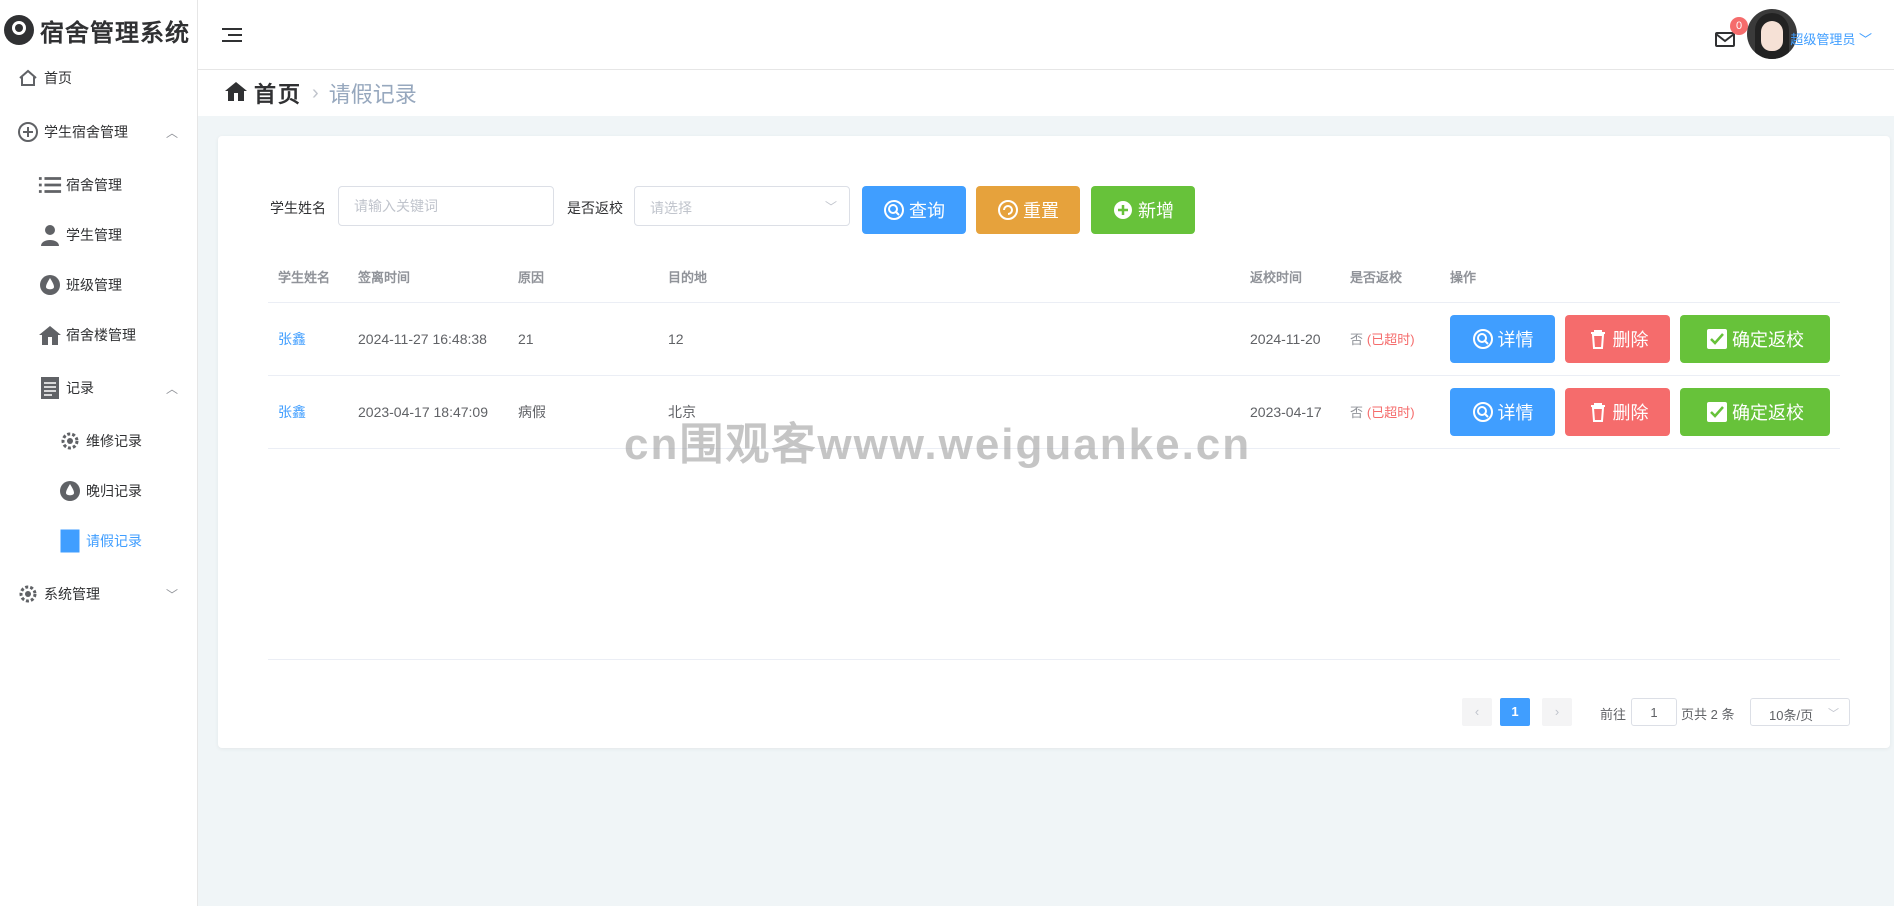 The width and height of the screenshot is (1894, 906). Describe the element at coordinates (1054, 448) in the screenshot. I see `table-divider` at that location.